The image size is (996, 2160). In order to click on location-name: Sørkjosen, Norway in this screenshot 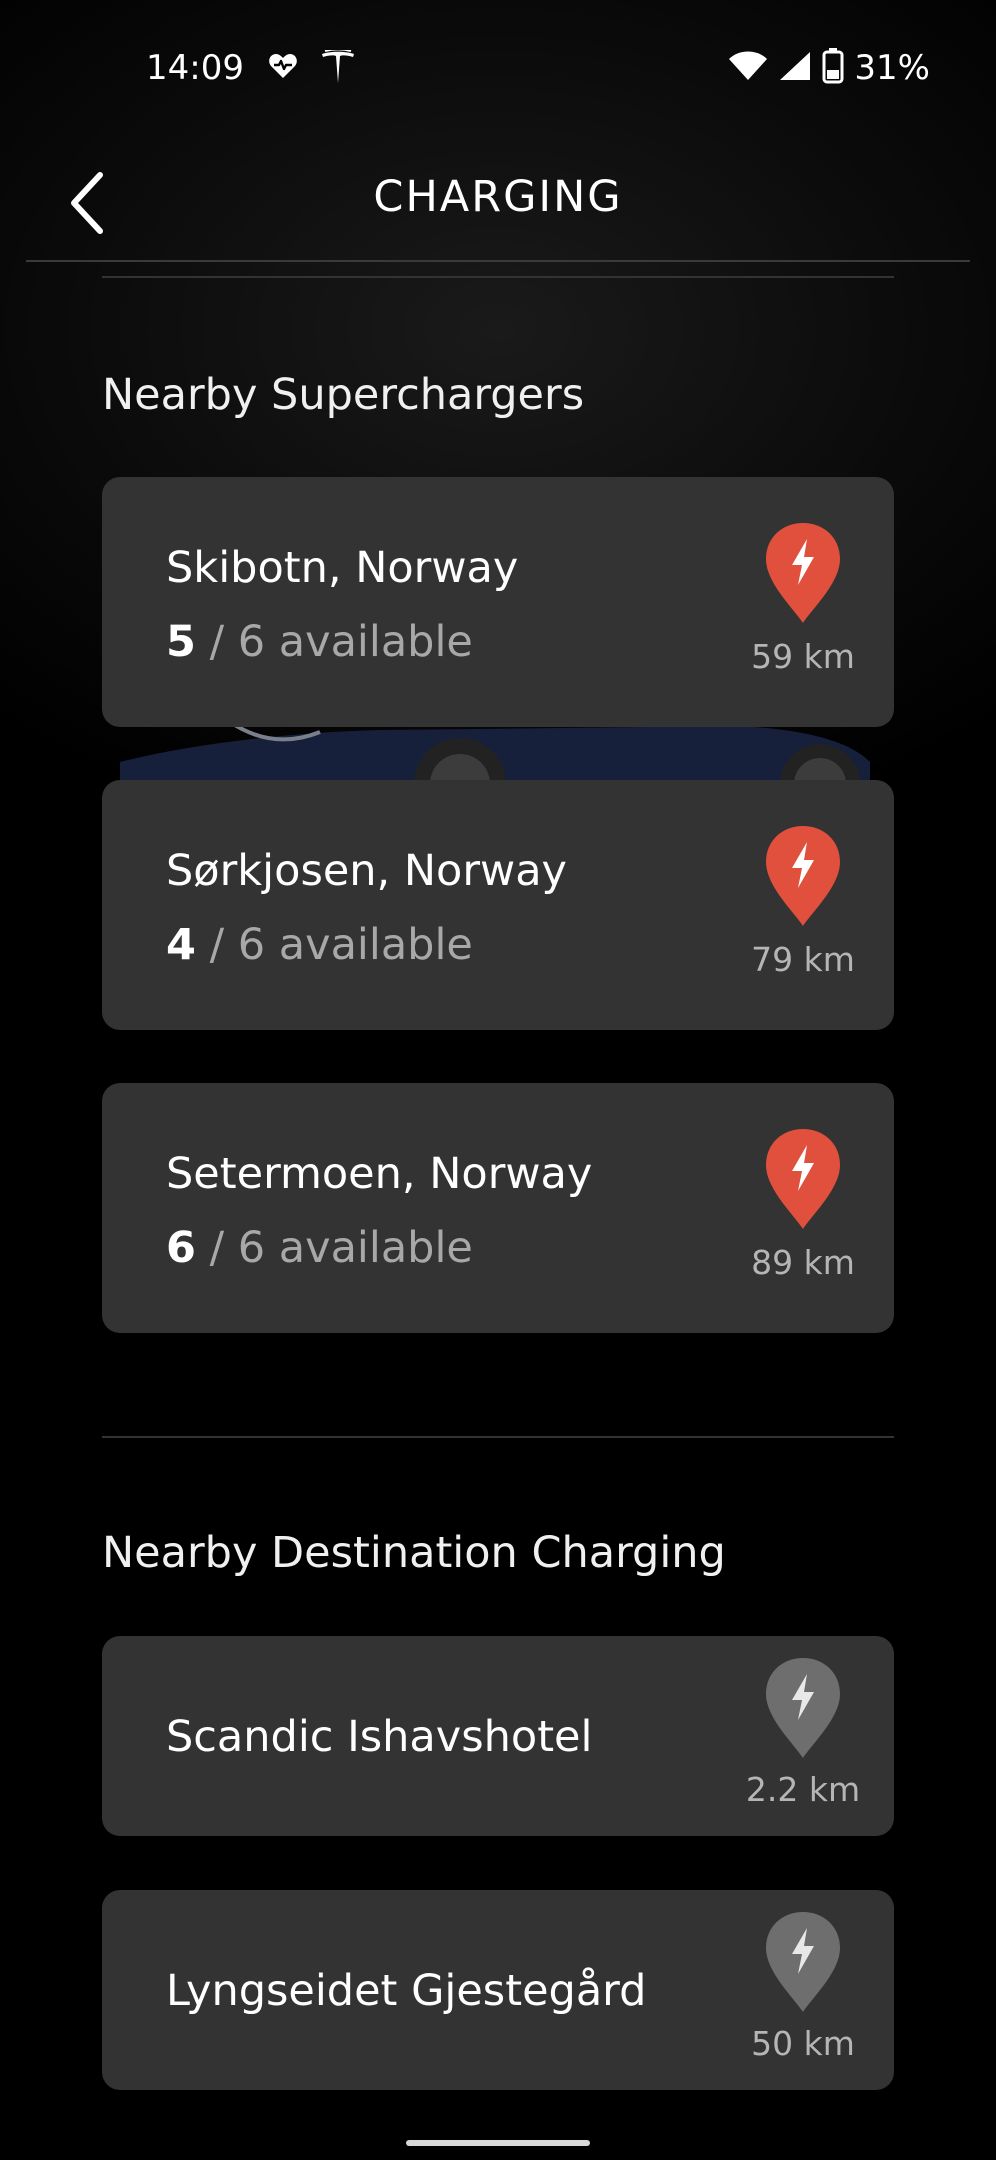, I will do `click(367, 871)`.